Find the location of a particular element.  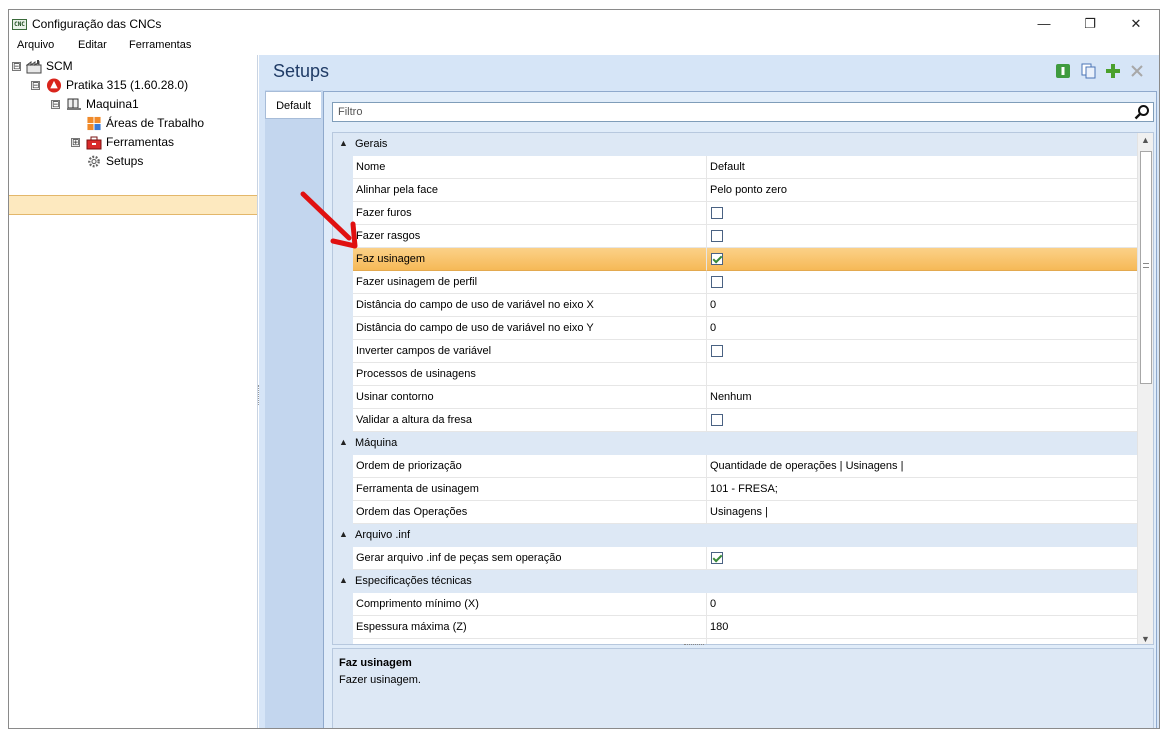

app-icon: CNC is located at coordinates (19, 24).